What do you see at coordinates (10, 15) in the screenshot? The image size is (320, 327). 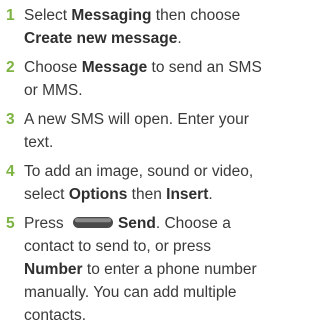 I see `step-number: 1` at bounding box center [10, 15].